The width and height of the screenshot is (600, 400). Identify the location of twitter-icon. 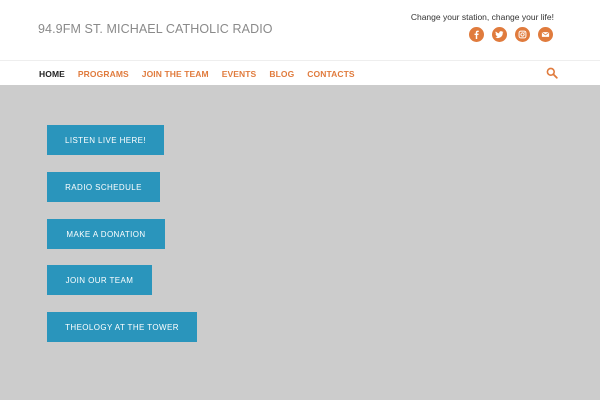
(499, 34).